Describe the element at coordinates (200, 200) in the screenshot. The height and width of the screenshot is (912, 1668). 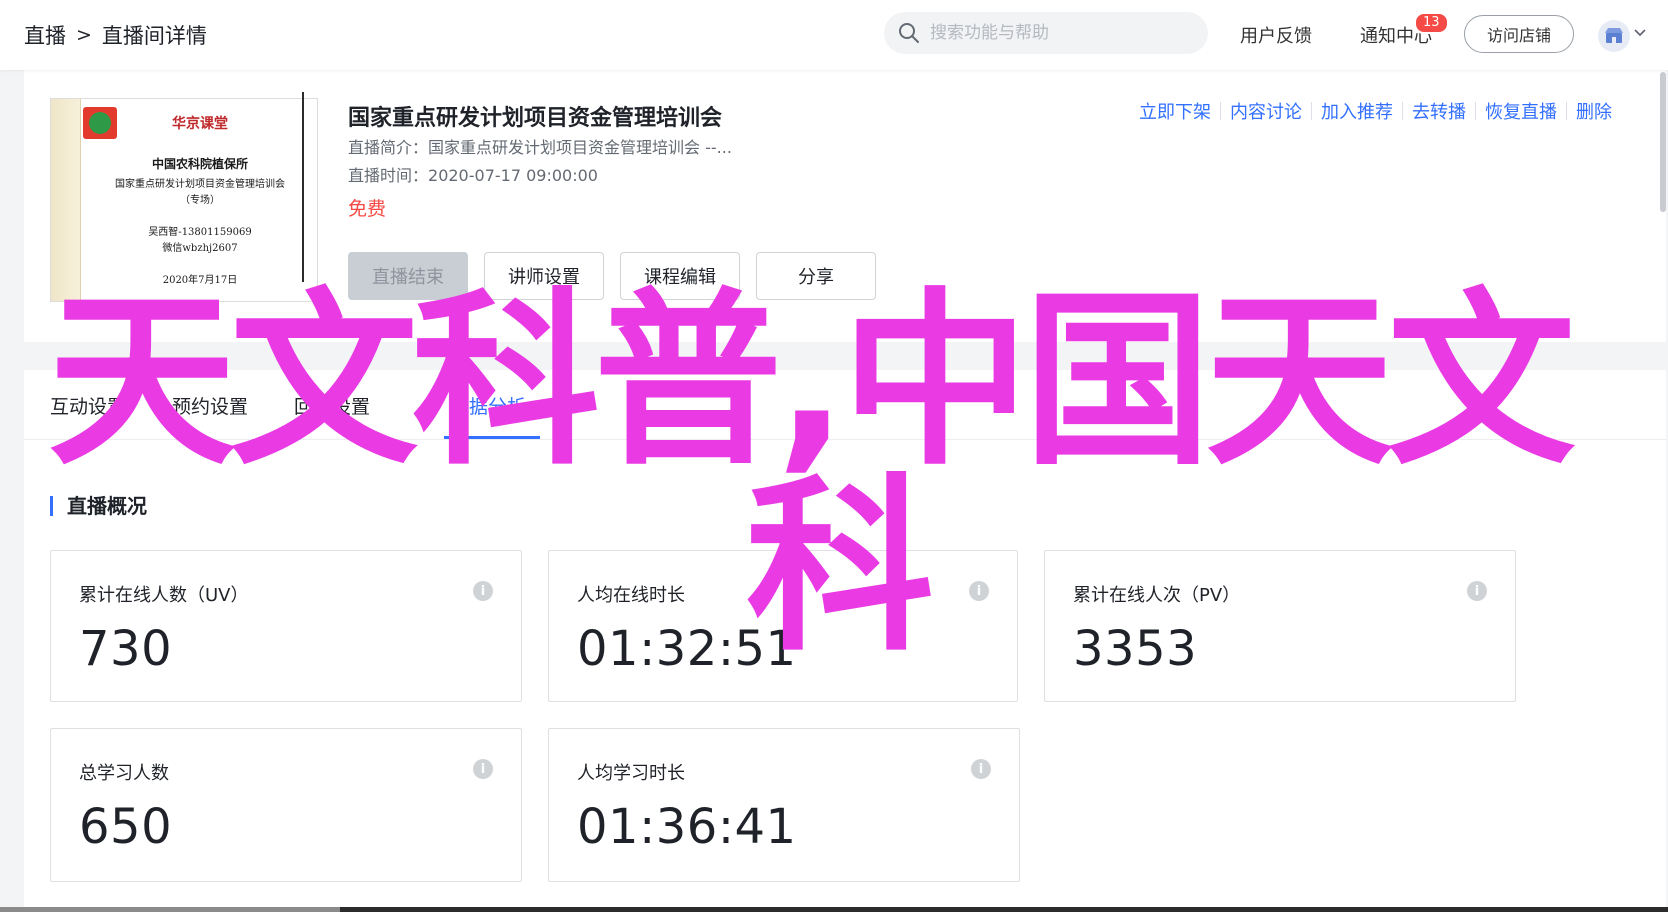
I see `cover-note: （专场）` at that location.